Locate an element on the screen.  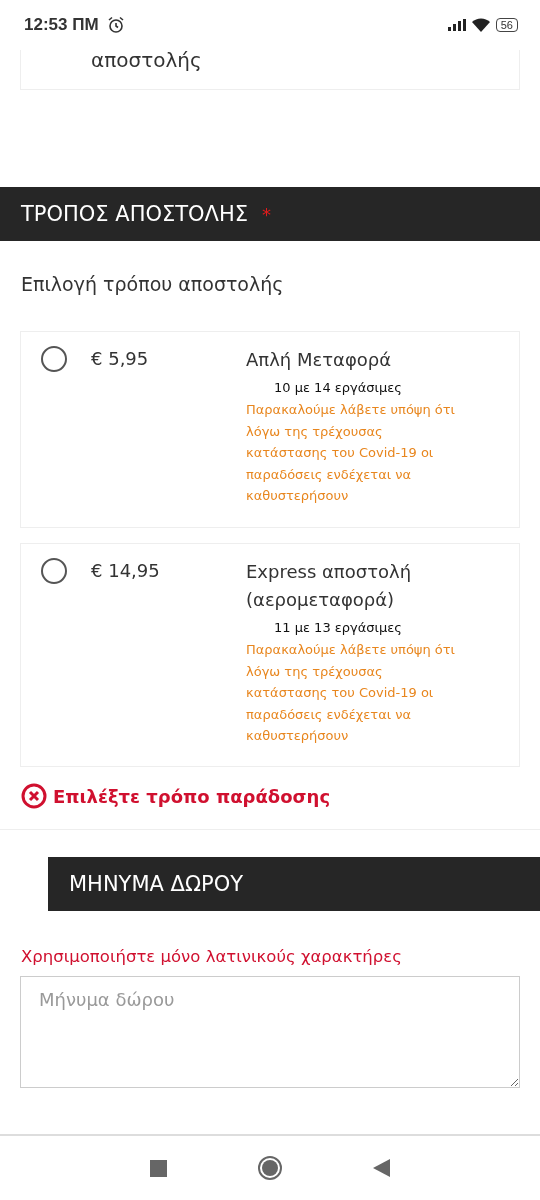
section-title: ΤΡΟΠΟΣ ΑΠΟΣΤΟΛΗΣ is located at coordinates (135, 214).